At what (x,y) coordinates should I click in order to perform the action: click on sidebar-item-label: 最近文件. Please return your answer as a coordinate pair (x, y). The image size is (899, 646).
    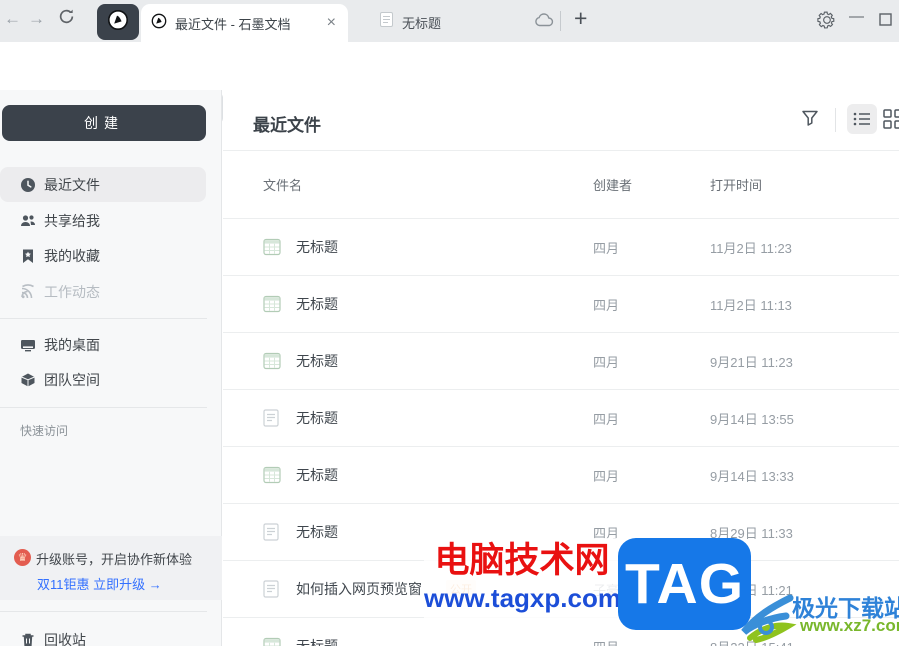
    Looking at the image, I should click on (72, 184).